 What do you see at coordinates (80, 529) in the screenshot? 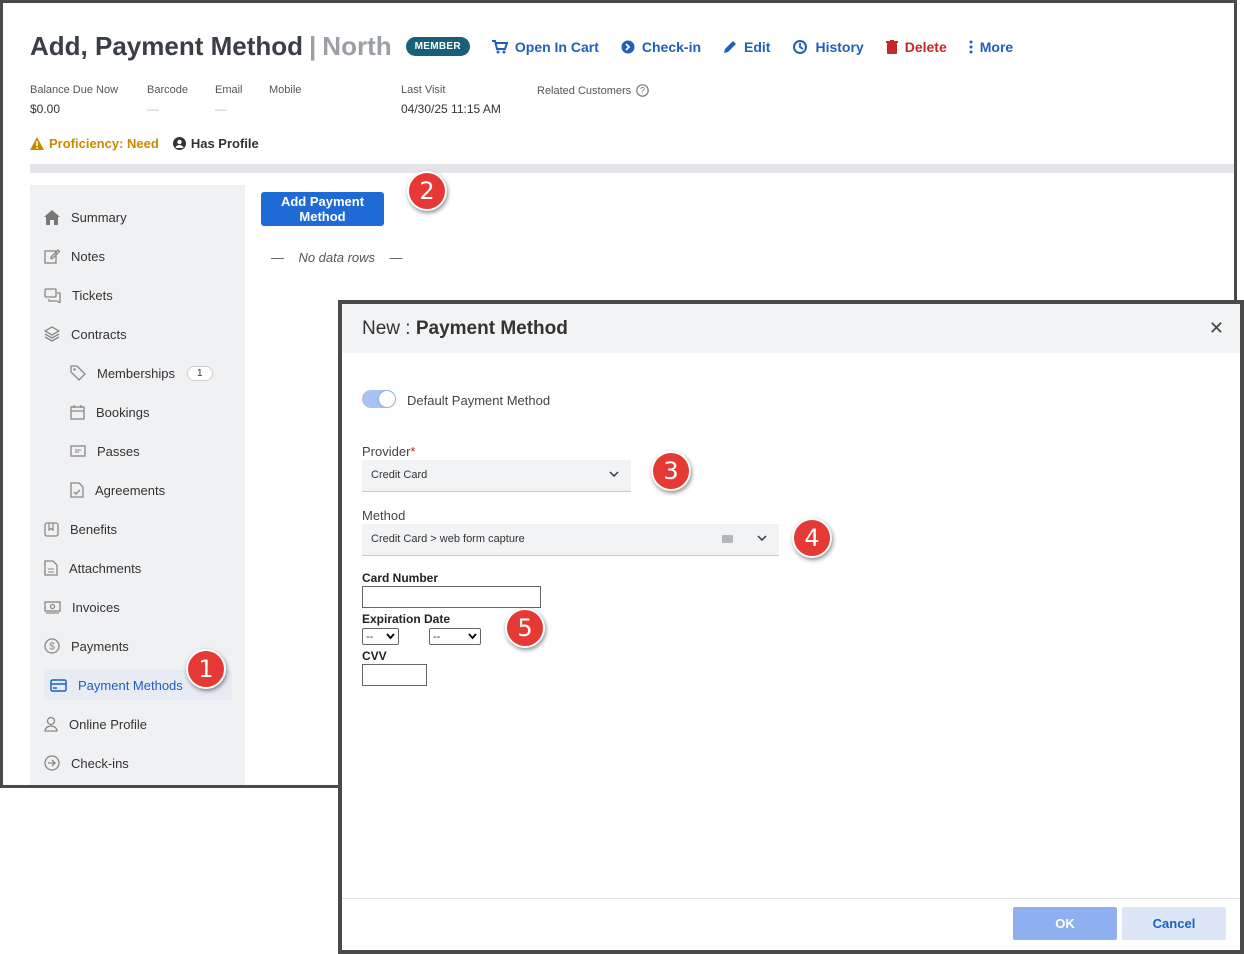
I see `sidebar-item-benefits: Benefits` at bounding box center [80, 529].